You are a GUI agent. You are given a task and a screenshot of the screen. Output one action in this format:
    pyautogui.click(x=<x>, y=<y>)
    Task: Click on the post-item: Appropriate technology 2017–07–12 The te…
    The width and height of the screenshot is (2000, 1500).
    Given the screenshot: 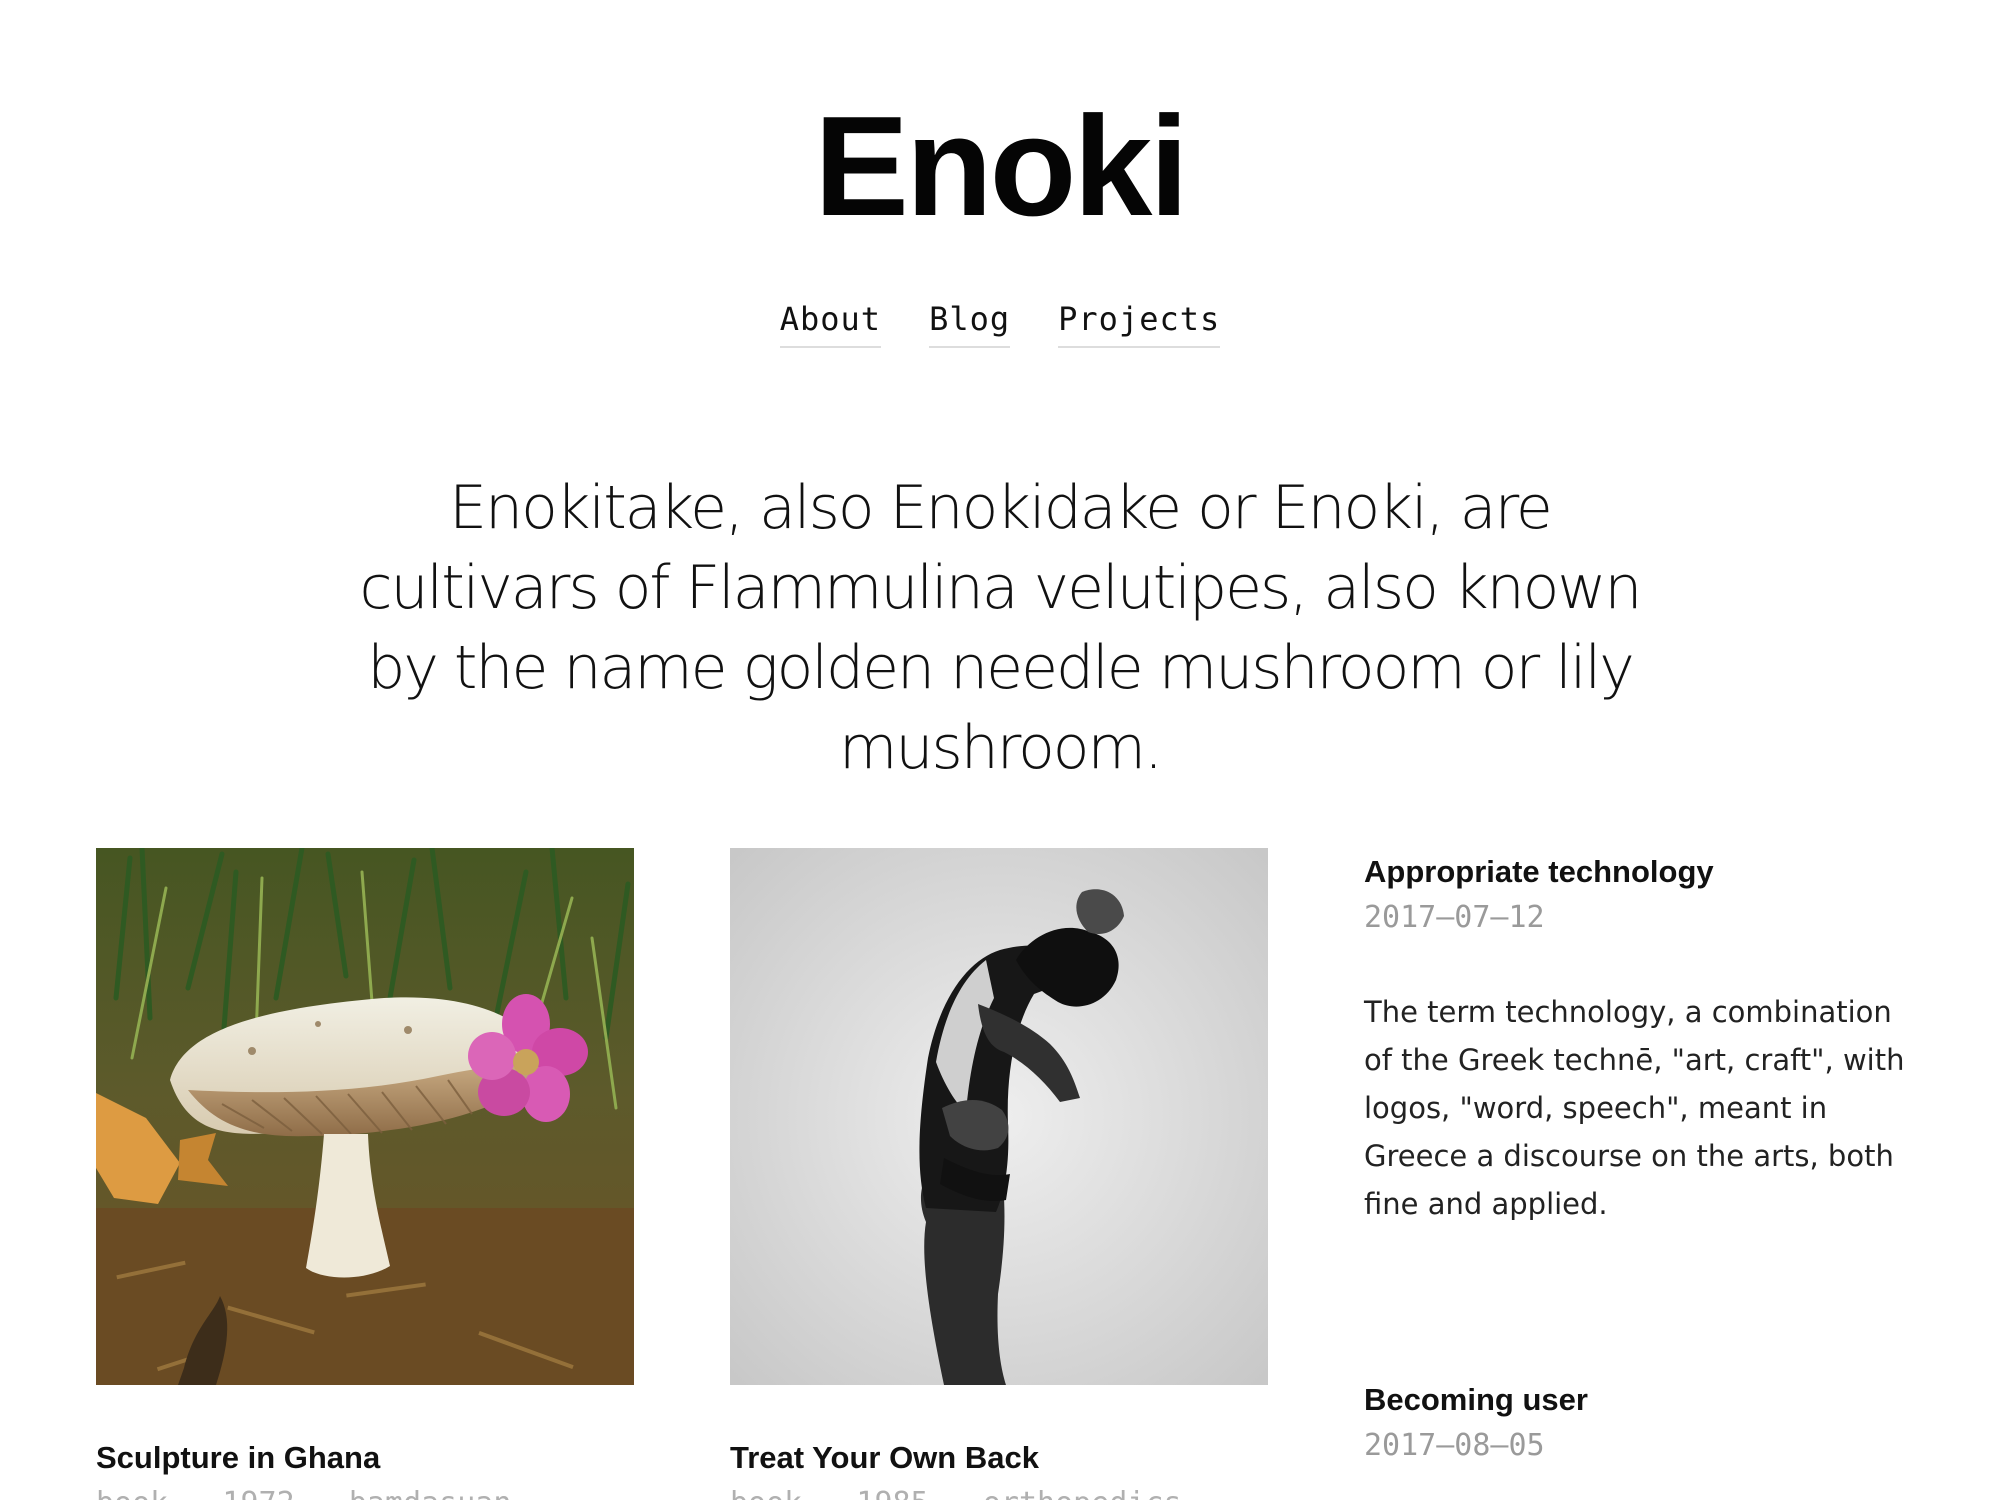 What is the action you would take?
    pyautogui.click(x=1644, y=1040)
    